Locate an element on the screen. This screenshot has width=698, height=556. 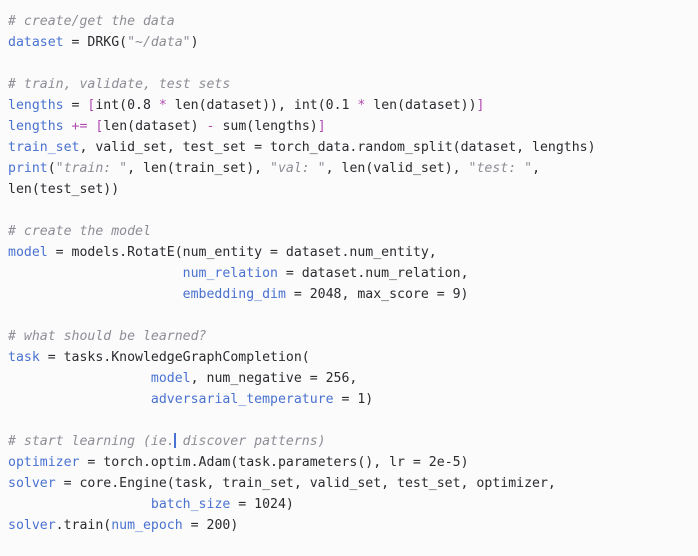
code-line: dataset = DRKG("~/data") is located at coordinates (353, 42).